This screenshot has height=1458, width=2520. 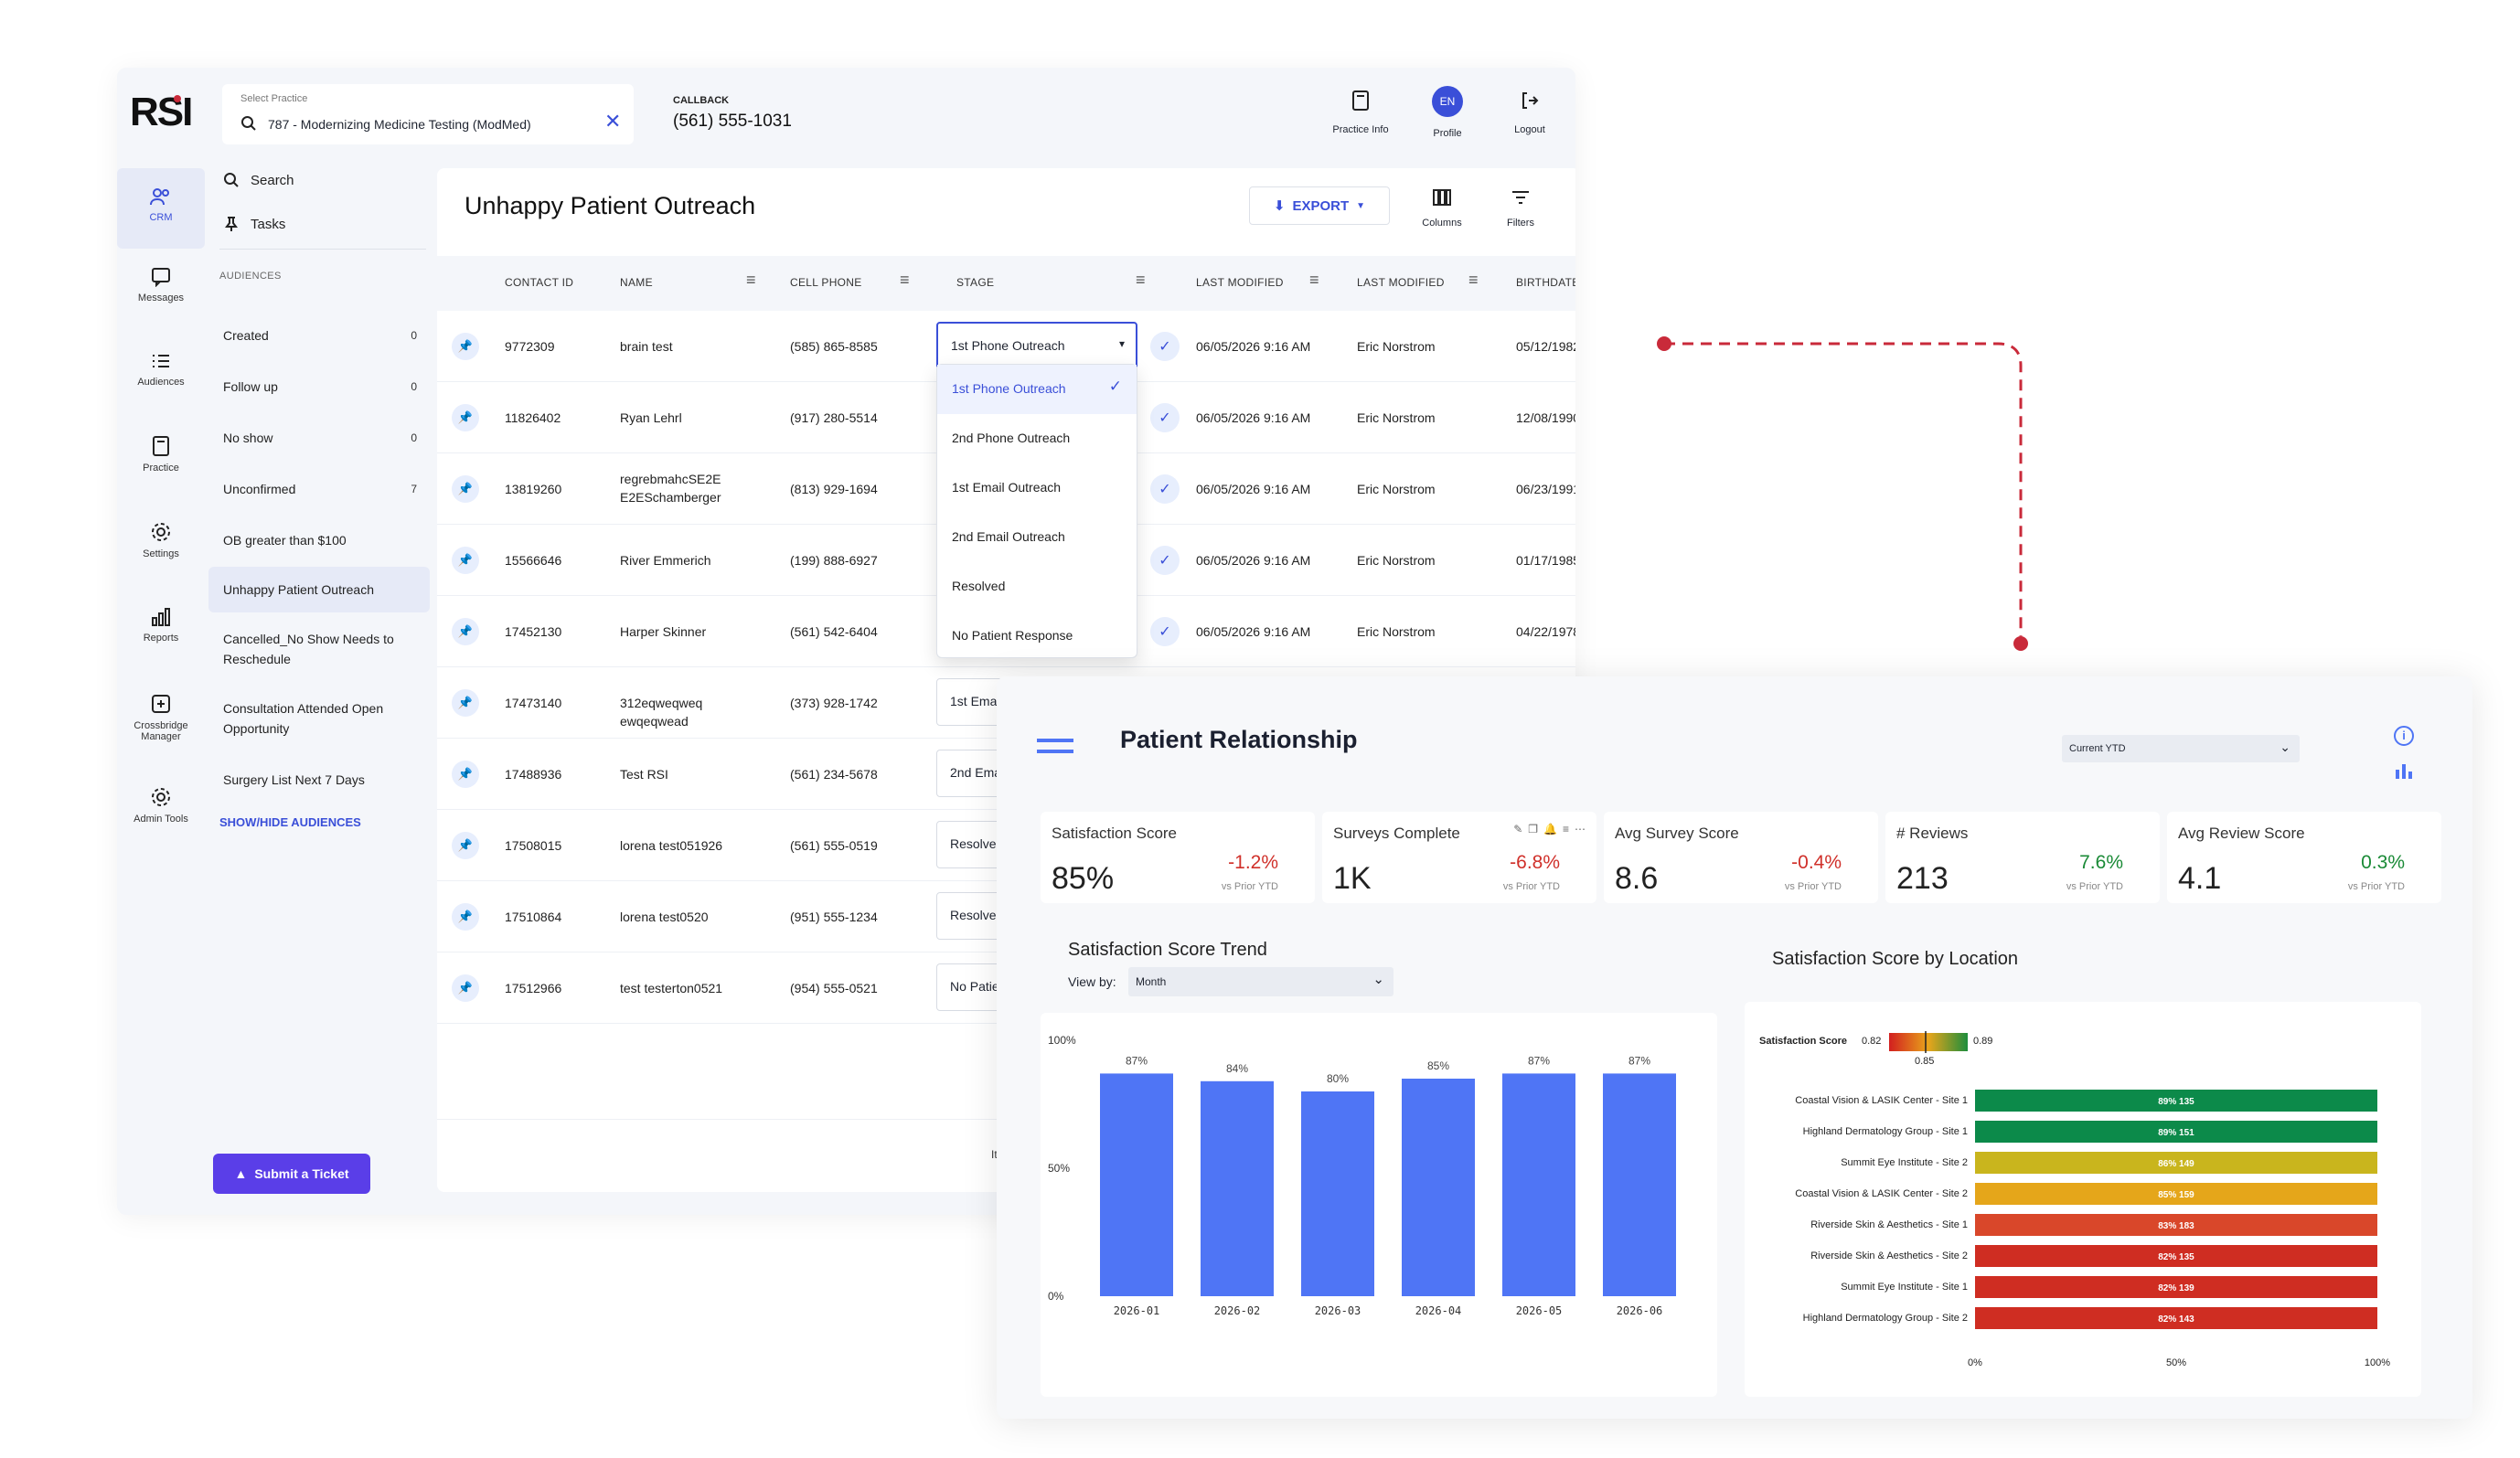 I want to click on phone-cell: (373) 928-1742, so click(x=834, y=703).